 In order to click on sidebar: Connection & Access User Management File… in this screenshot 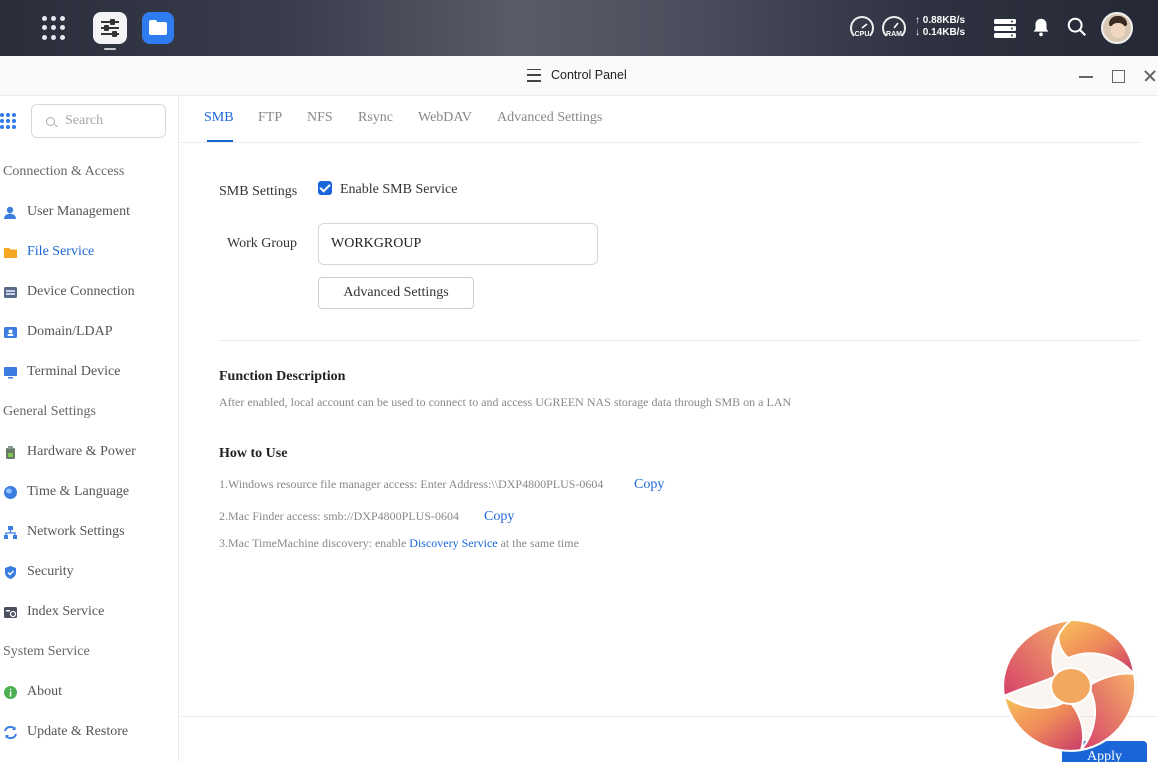, I will do `click(89, 429)`.